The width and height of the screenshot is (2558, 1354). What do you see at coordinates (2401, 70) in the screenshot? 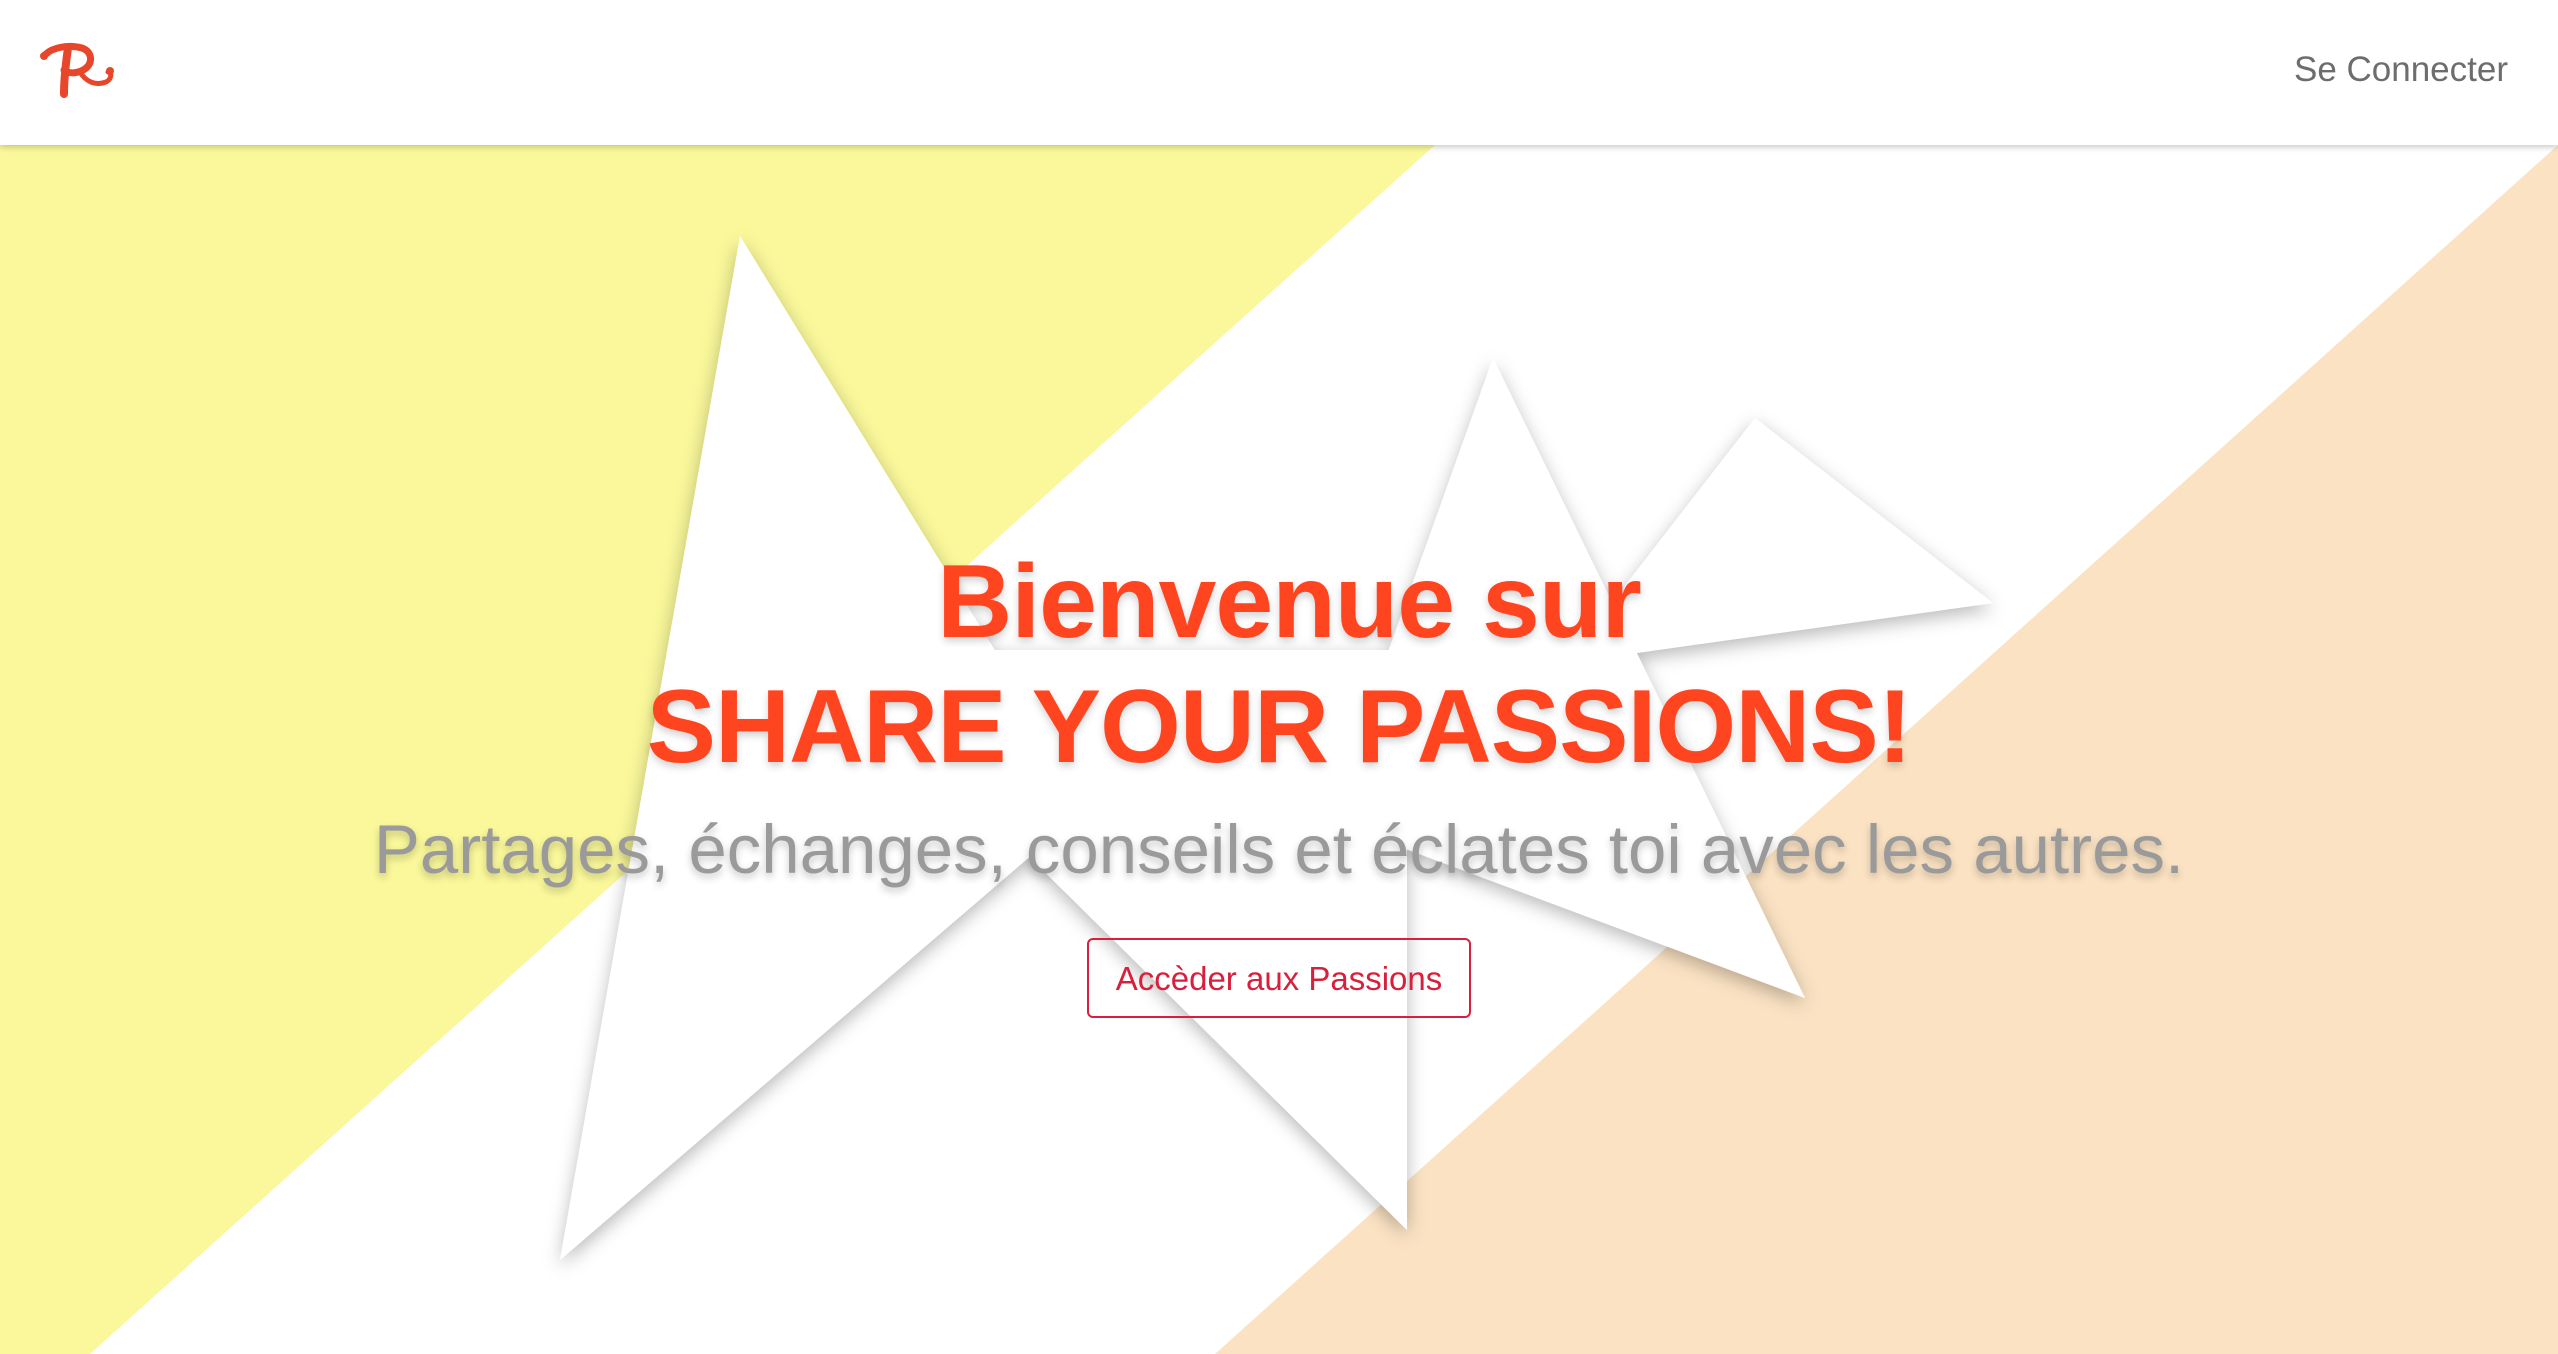
I see `login-link: Se Connecter` at bounding box center [2401, 70].